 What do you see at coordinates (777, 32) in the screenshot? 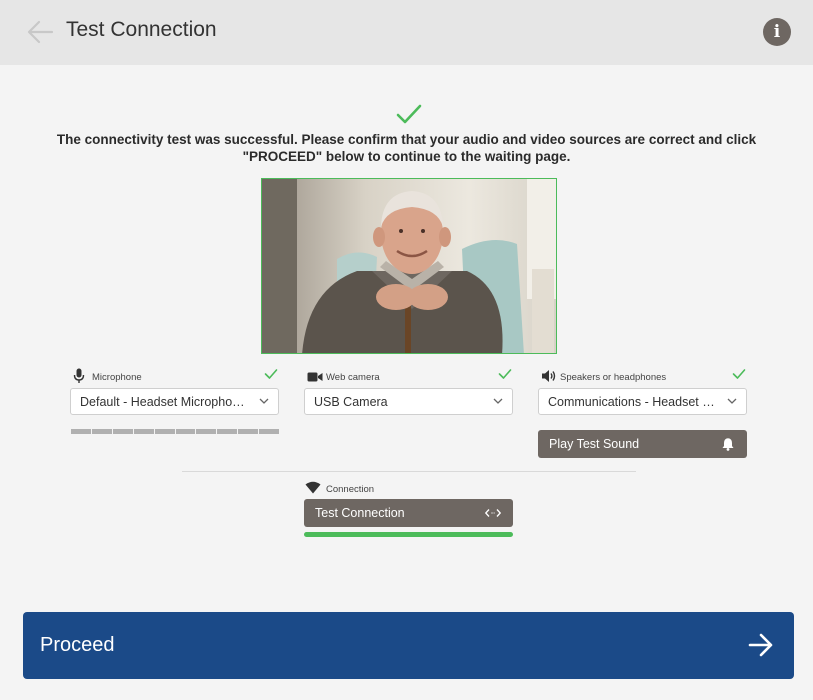
I see `info-icon: i` at bounding box center [777, 32].